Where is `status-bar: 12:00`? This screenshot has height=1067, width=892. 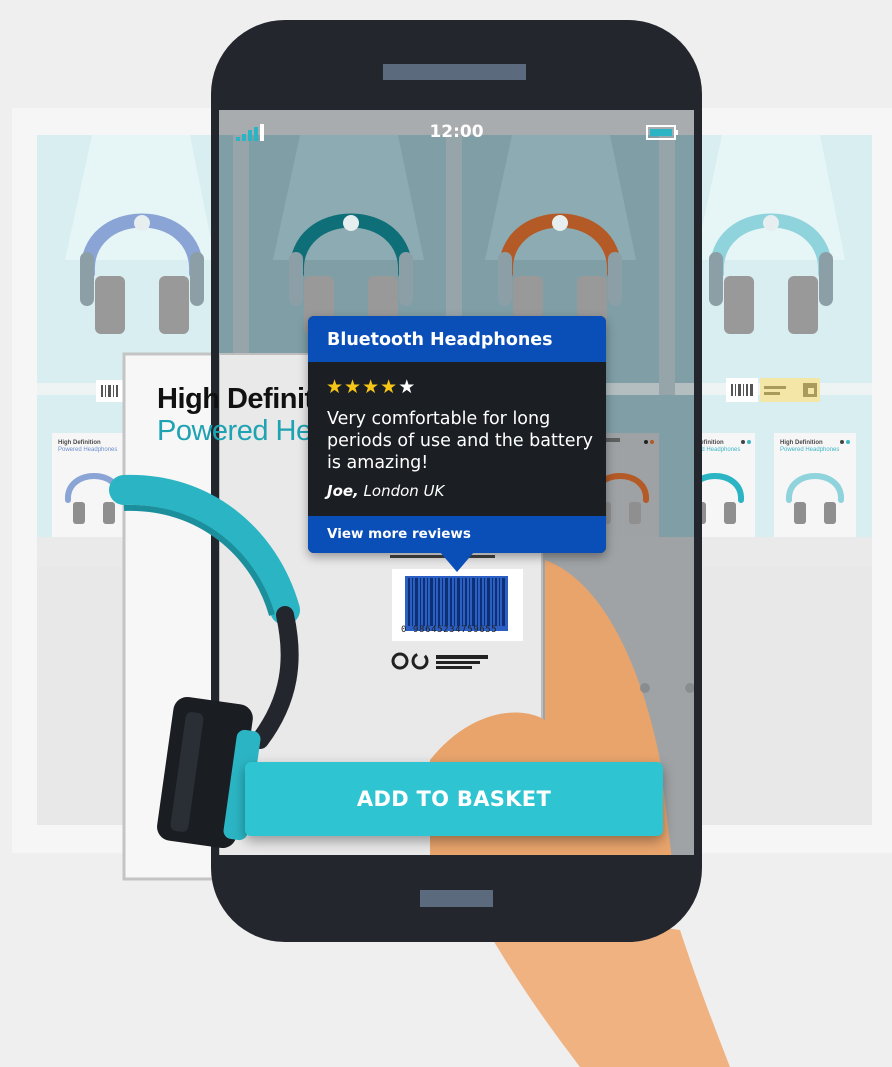
status-bar: 12:00 is located at coordinates (456, 132).